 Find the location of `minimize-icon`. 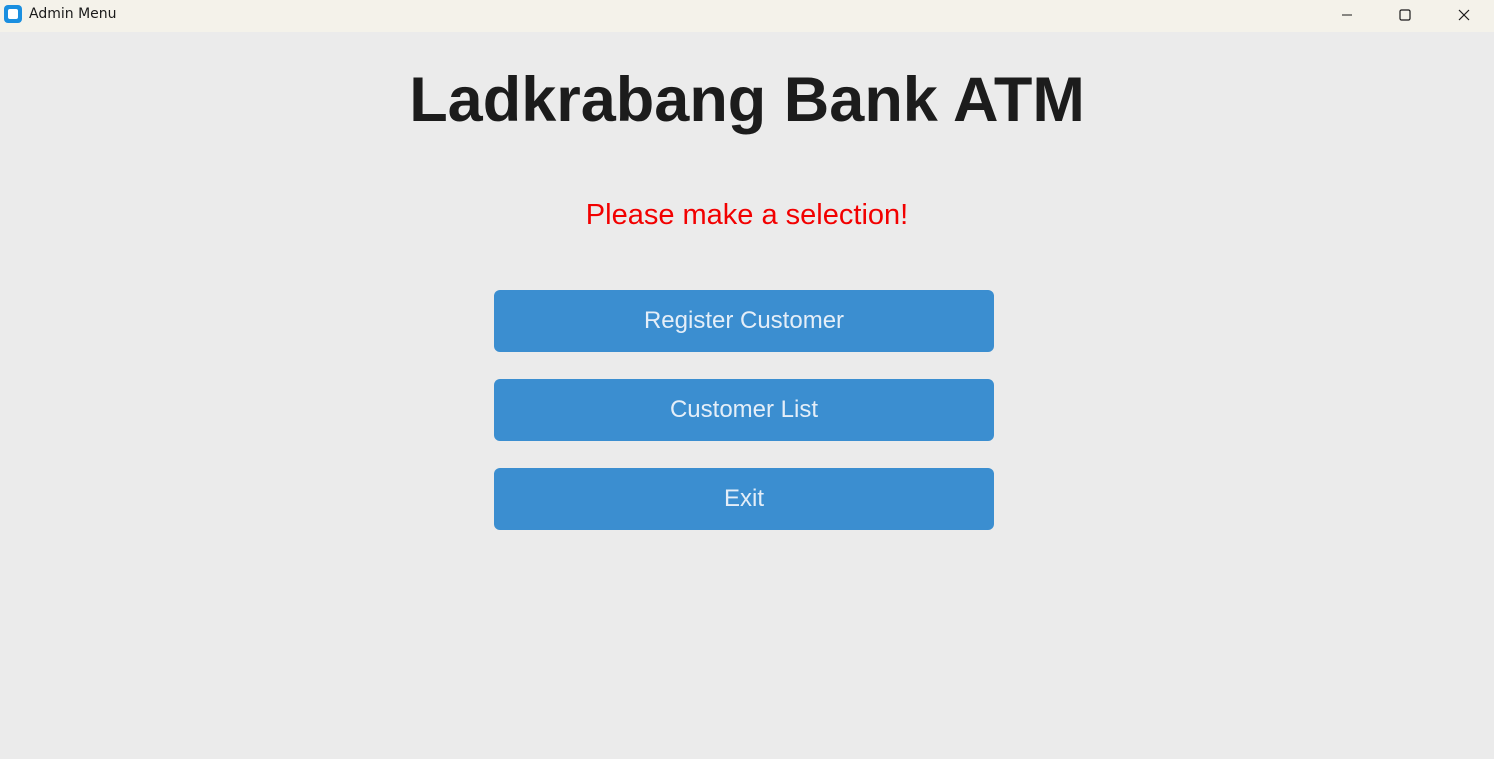

minimize-icon is located at coordinates (1347, 15).